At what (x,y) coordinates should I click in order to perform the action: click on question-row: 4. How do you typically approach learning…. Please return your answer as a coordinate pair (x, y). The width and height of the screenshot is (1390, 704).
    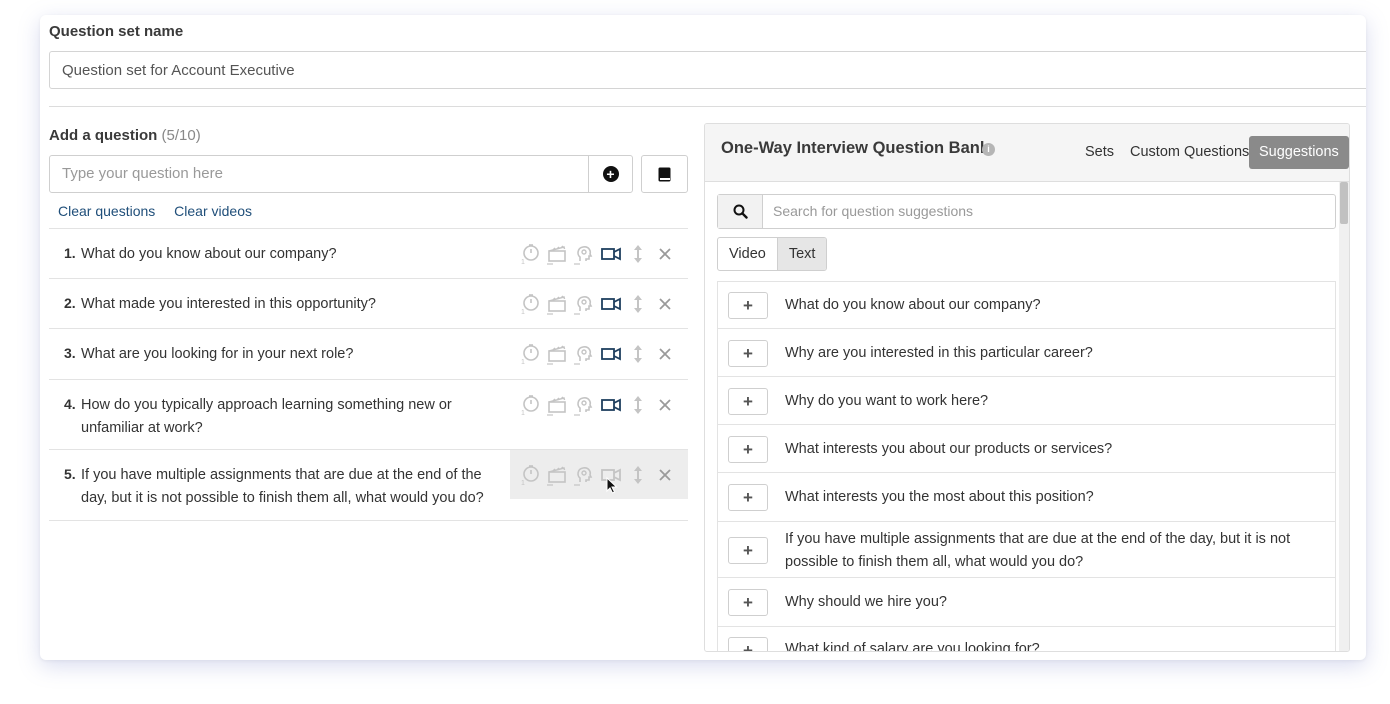
    Looking at the image, I should click on (368, 415).